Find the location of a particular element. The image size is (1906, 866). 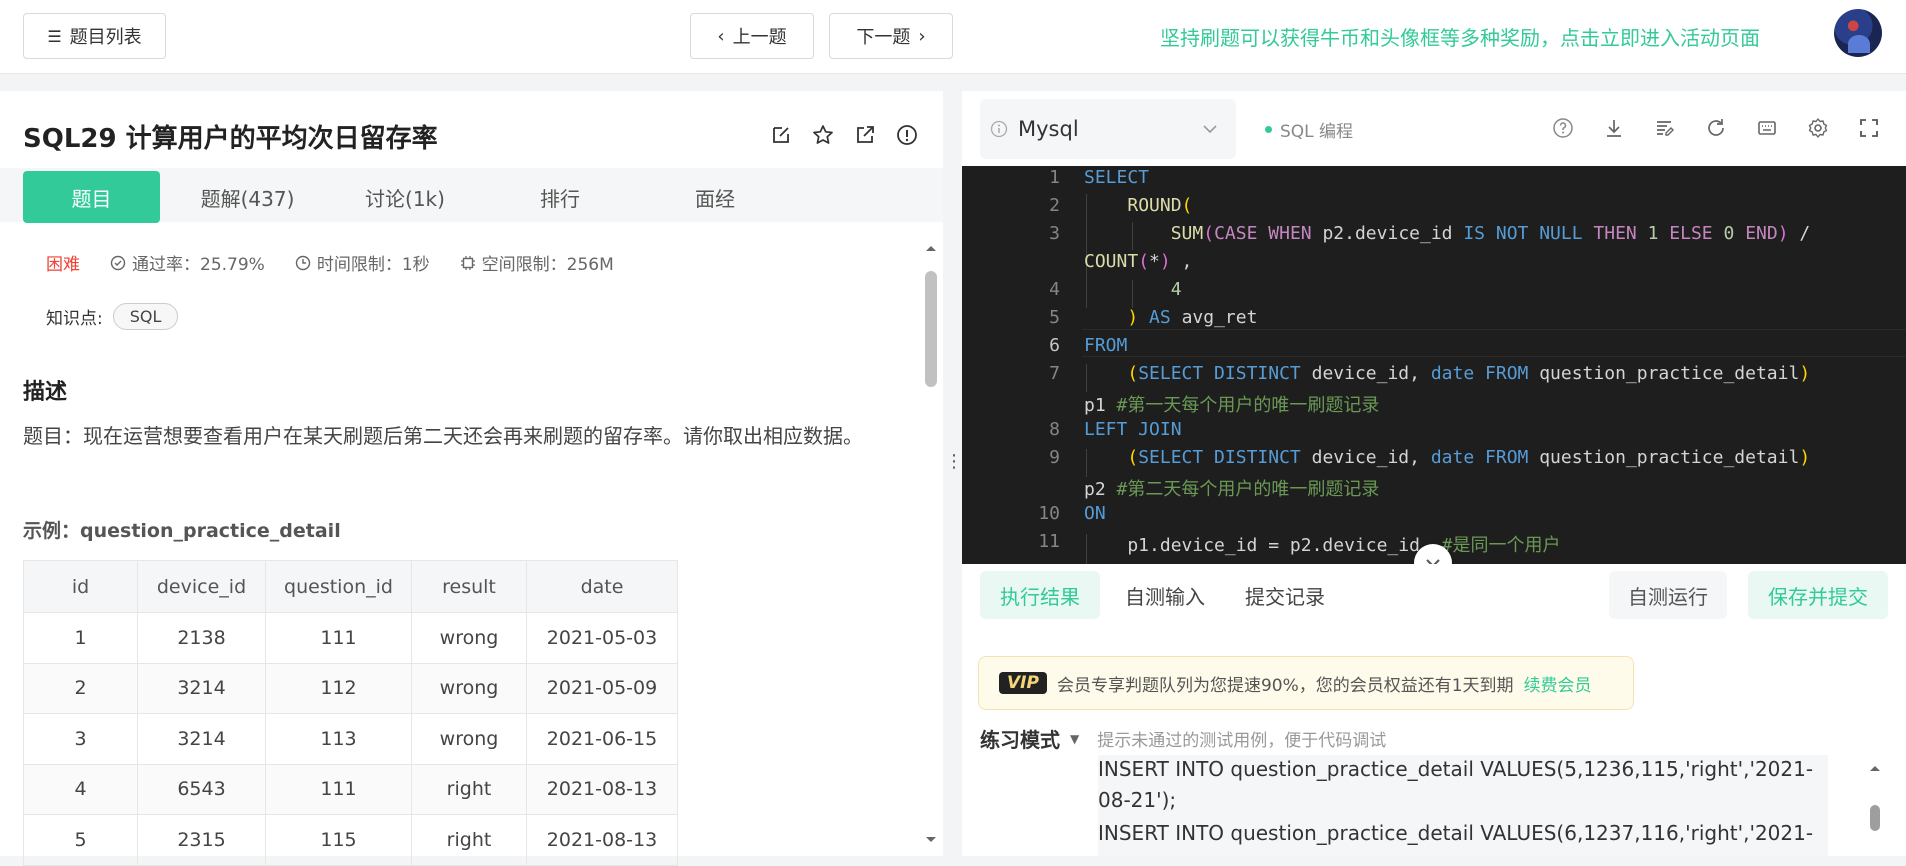

line-number: 1 is located at coordinates (1054, 177).